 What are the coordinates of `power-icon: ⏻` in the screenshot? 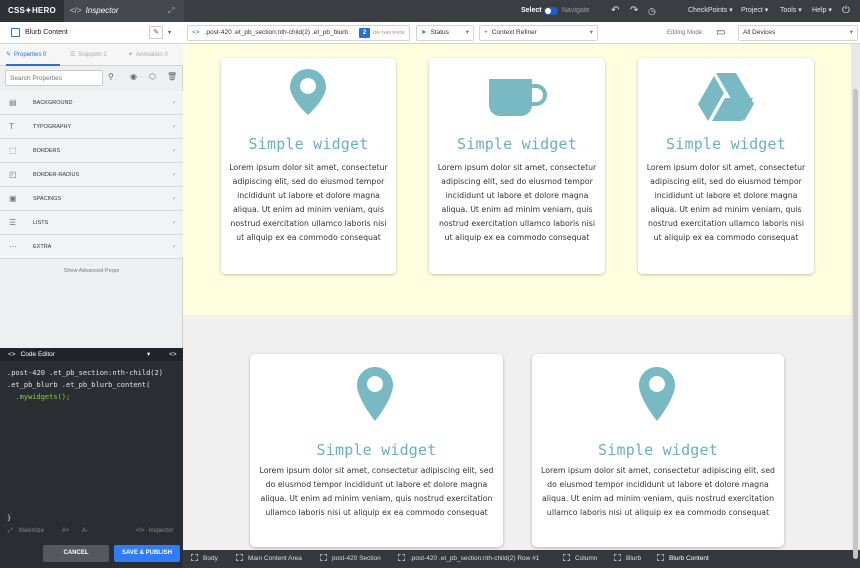 It's located at (846, 11).